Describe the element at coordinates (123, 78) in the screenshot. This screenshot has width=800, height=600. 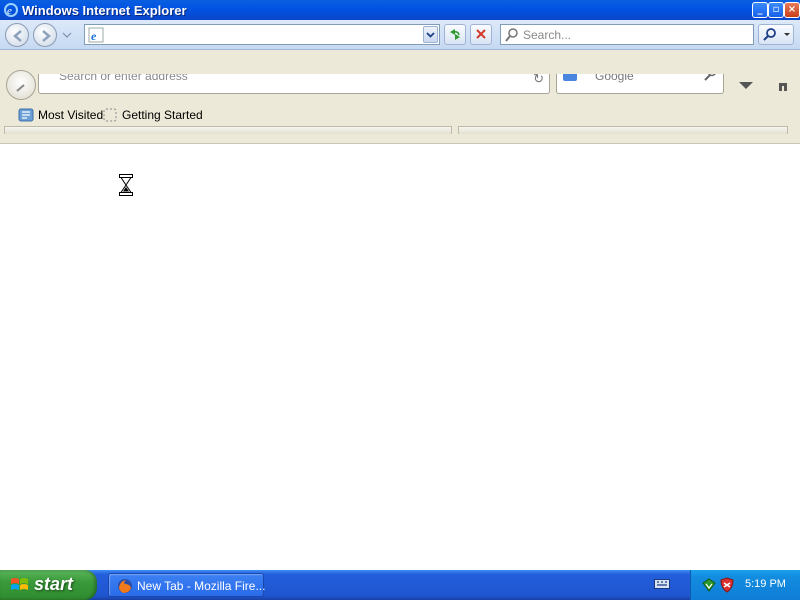
I see `firefox-address-placeholder: Search or enter address` at that location.